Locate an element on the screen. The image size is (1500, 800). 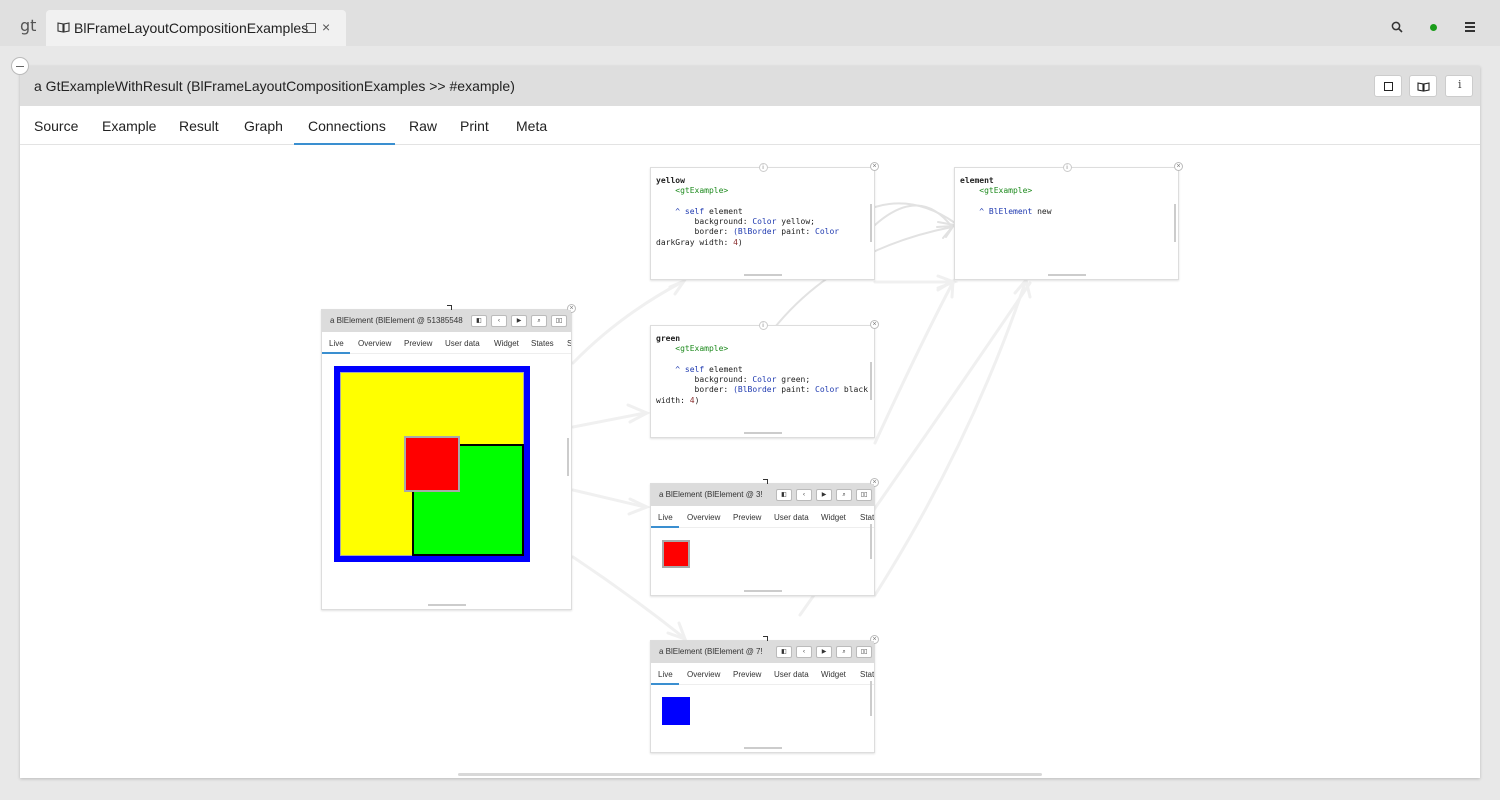
code-element: element <gtExample> ^ BlElement new is located at coordinates (1006, 196).